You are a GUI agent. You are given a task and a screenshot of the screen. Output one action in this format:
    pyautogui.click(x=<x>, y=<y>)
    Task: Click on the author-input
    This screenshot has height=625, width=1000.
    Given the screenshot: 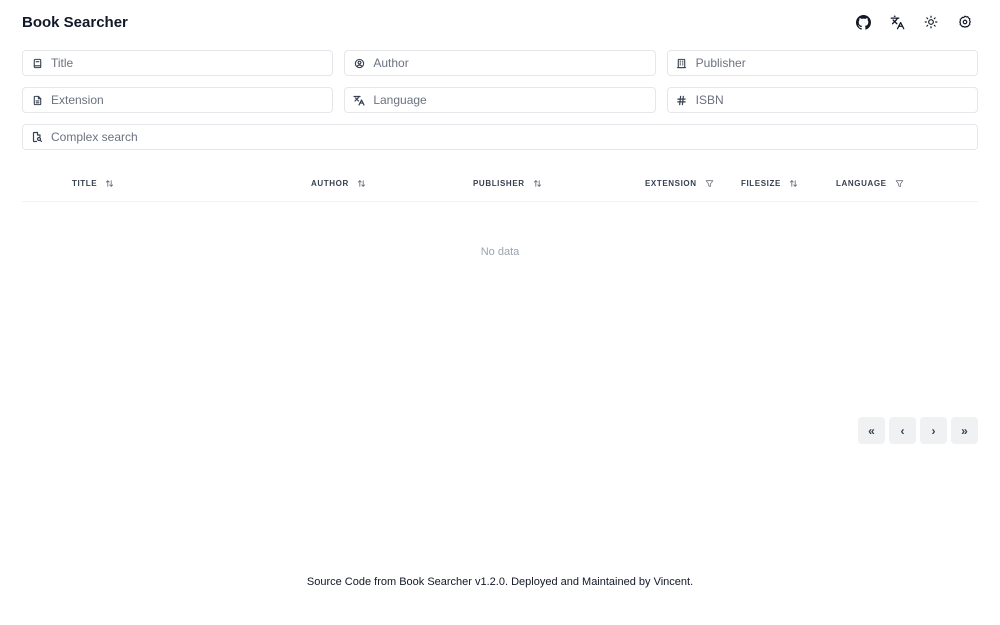 What is the action you would take?
    pyautogui.click(x=514, y=63)
    